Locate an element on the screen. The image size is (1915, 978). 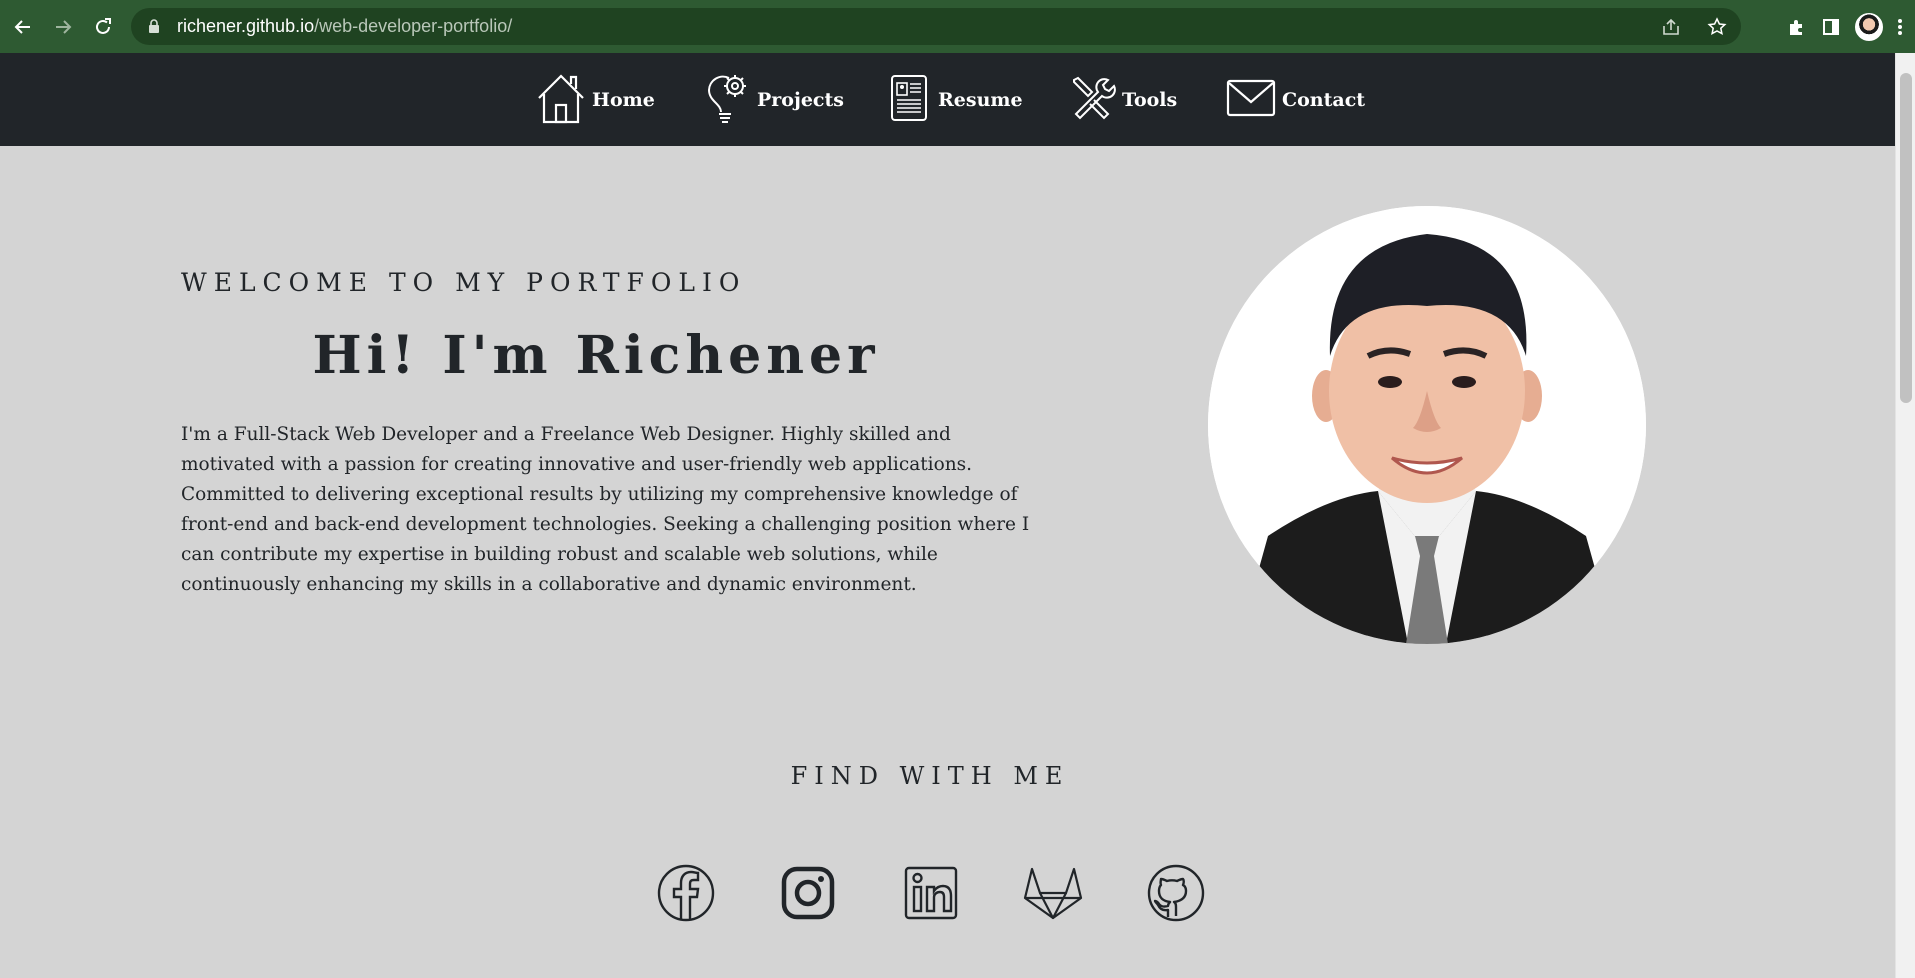
greeting-title: Hi! I'm Richener is located at coordinates (596, 355).